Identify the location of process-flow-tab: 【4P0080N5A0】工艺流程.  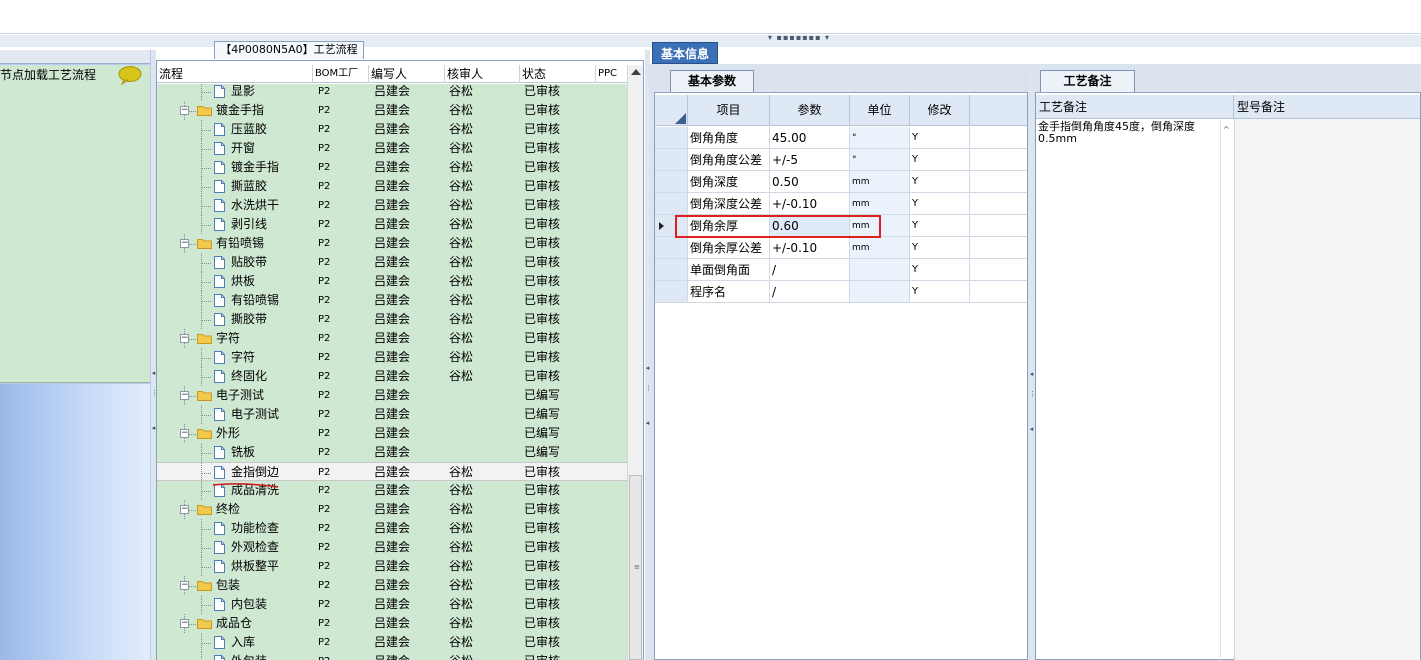
(289, 50).